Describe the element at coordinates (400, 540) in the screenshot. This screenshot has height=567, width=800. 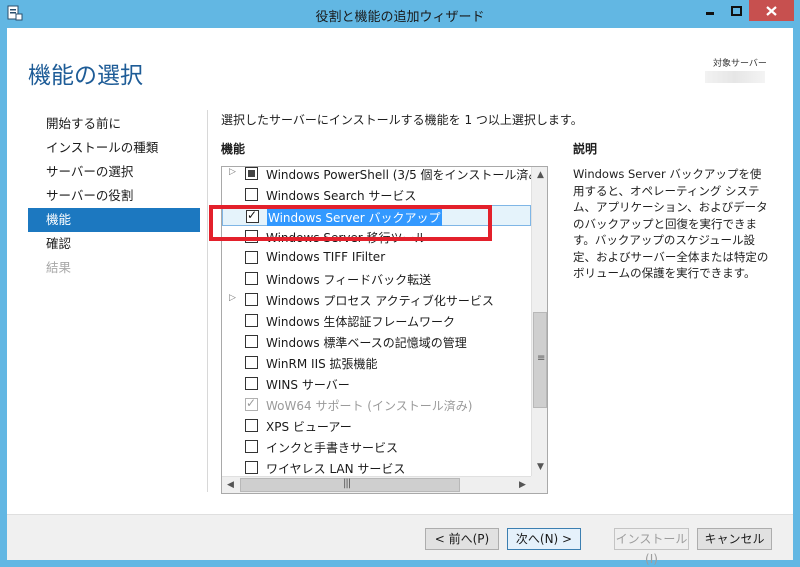
I see `wizard-footer: < 前へ(P) 次へ(N) > インストール(I) キャンセル` at that location.